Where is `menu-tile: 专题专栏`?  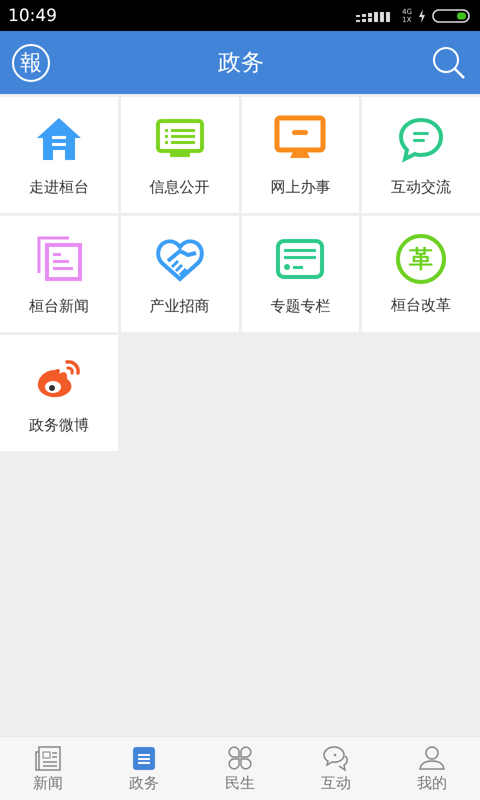
menu-tile: 专题专栏 is located at coordinates (301, 274).